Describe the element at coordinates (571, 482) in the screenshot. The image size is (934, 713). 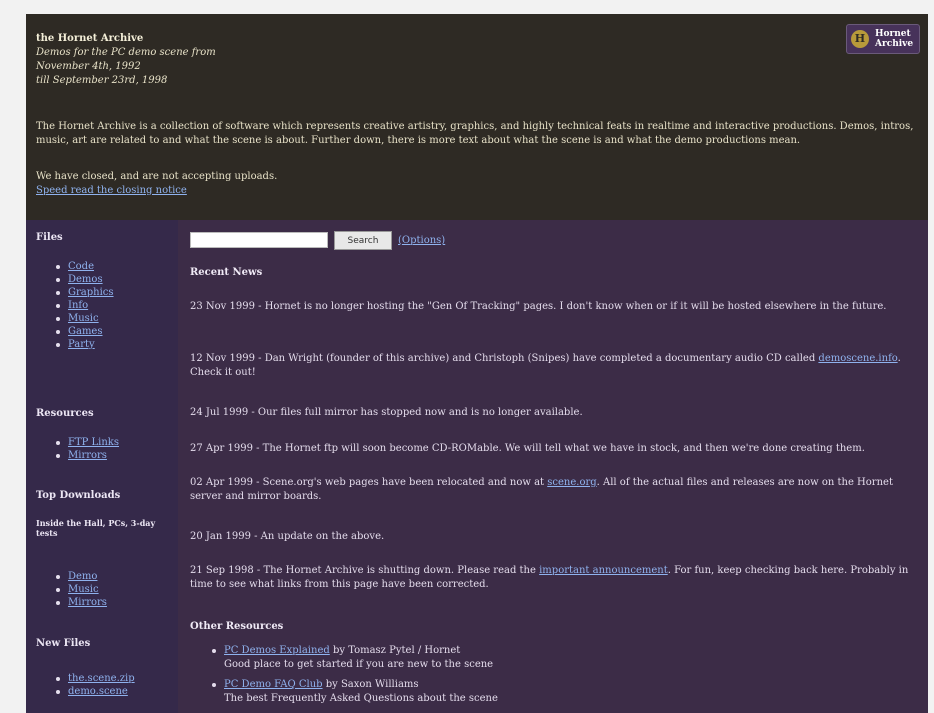
I see `scene-org-link: scene.org` at that location.